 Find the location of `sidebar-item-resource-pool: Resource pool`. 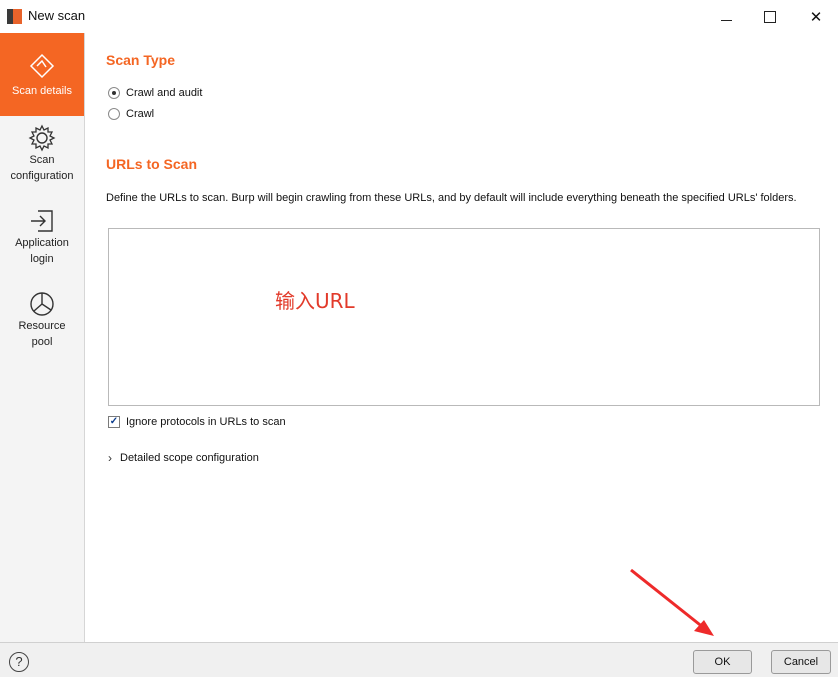

sidebar-item-resource-pool: Resource pool is located at coordinates (42, 325).